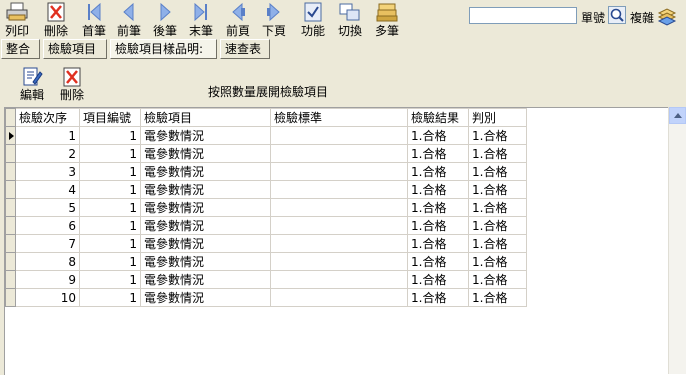  I want to click on table-row: 7 1 電參數情況 1.合格 1.合格, so click(266, 243).